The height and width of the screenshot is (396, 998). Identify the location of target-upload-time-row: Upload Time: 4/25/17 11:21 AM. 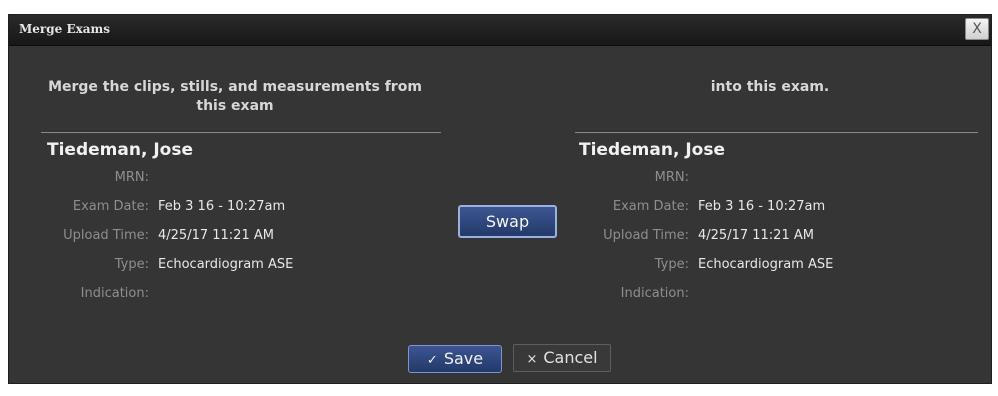
(754, 238).